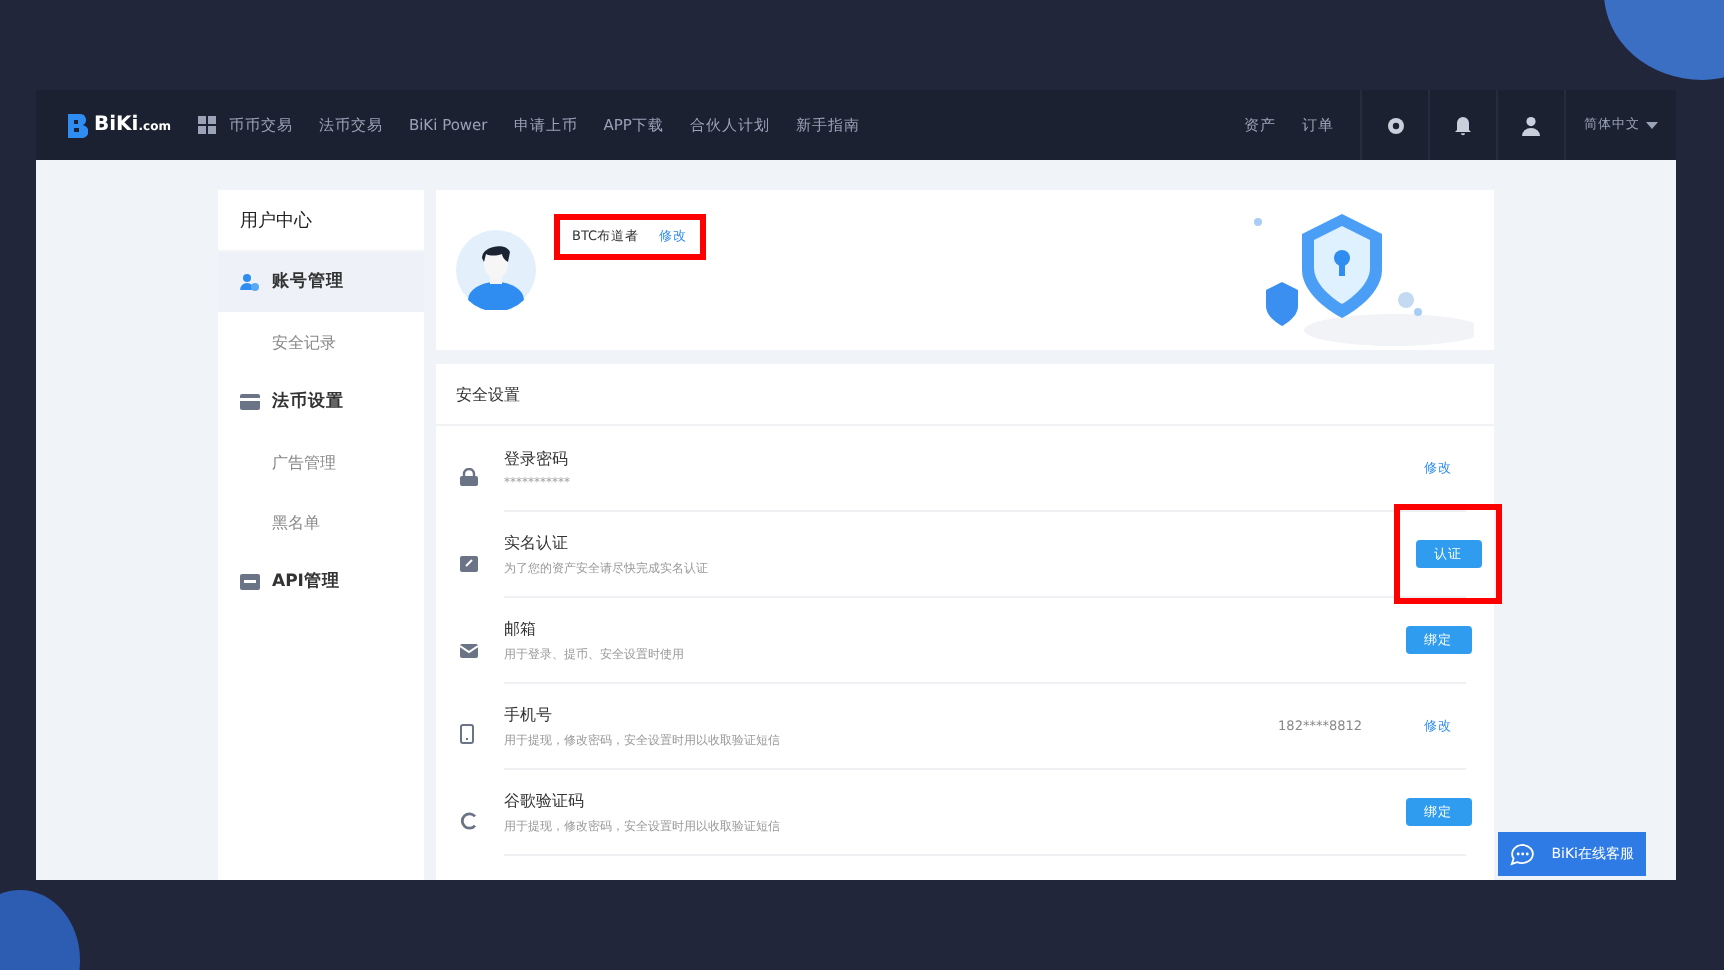  What do you see at coordinates (469, 651) in the screenshot?
I see `mail-icon` at bounding box center [469, 651].